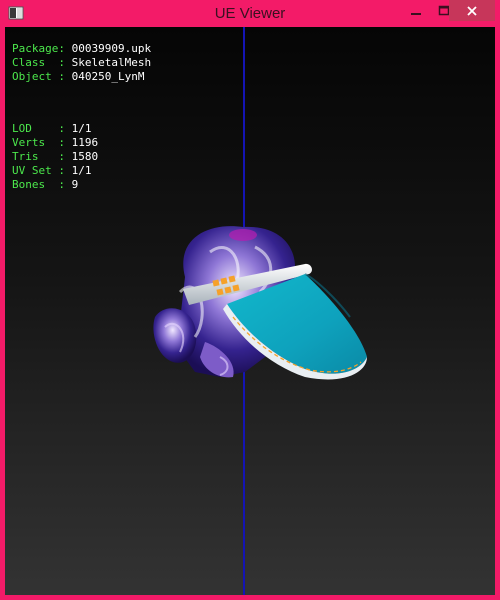  I want to click on lod-value: 1/1, so click(81, 128).